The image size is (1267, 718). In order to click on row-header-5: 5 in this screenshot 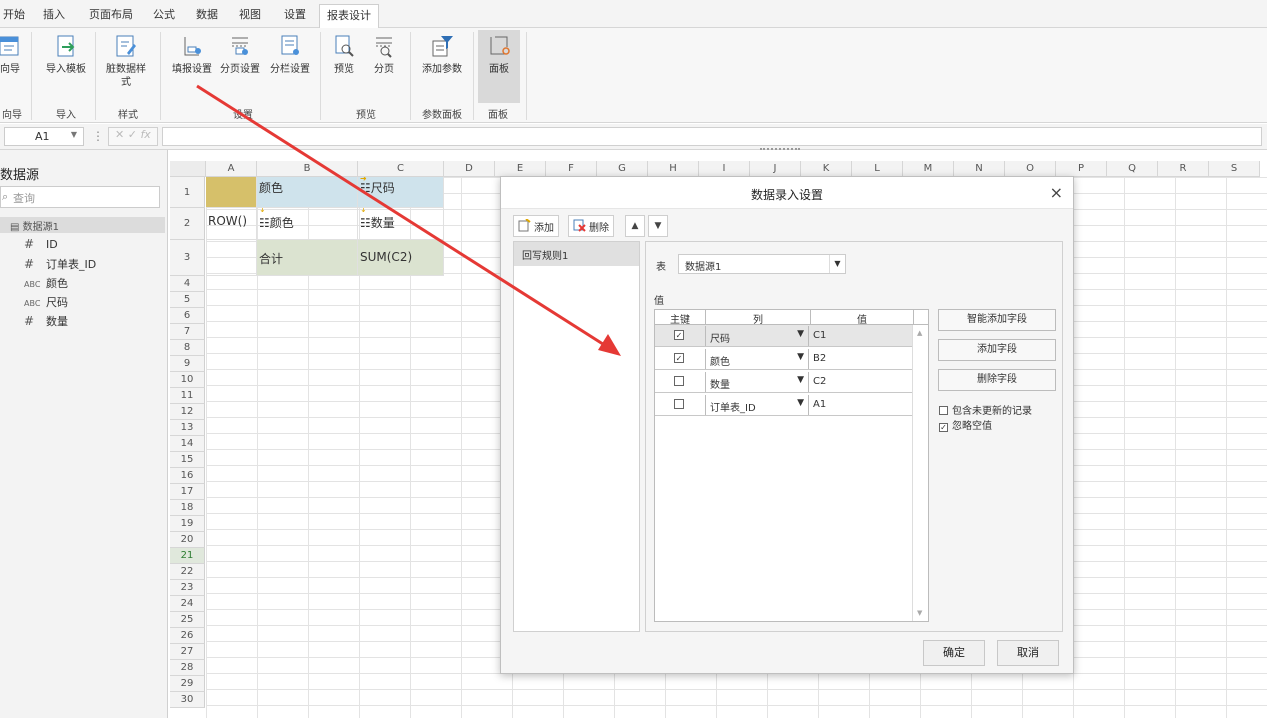, I will do `click(187, 300)`.